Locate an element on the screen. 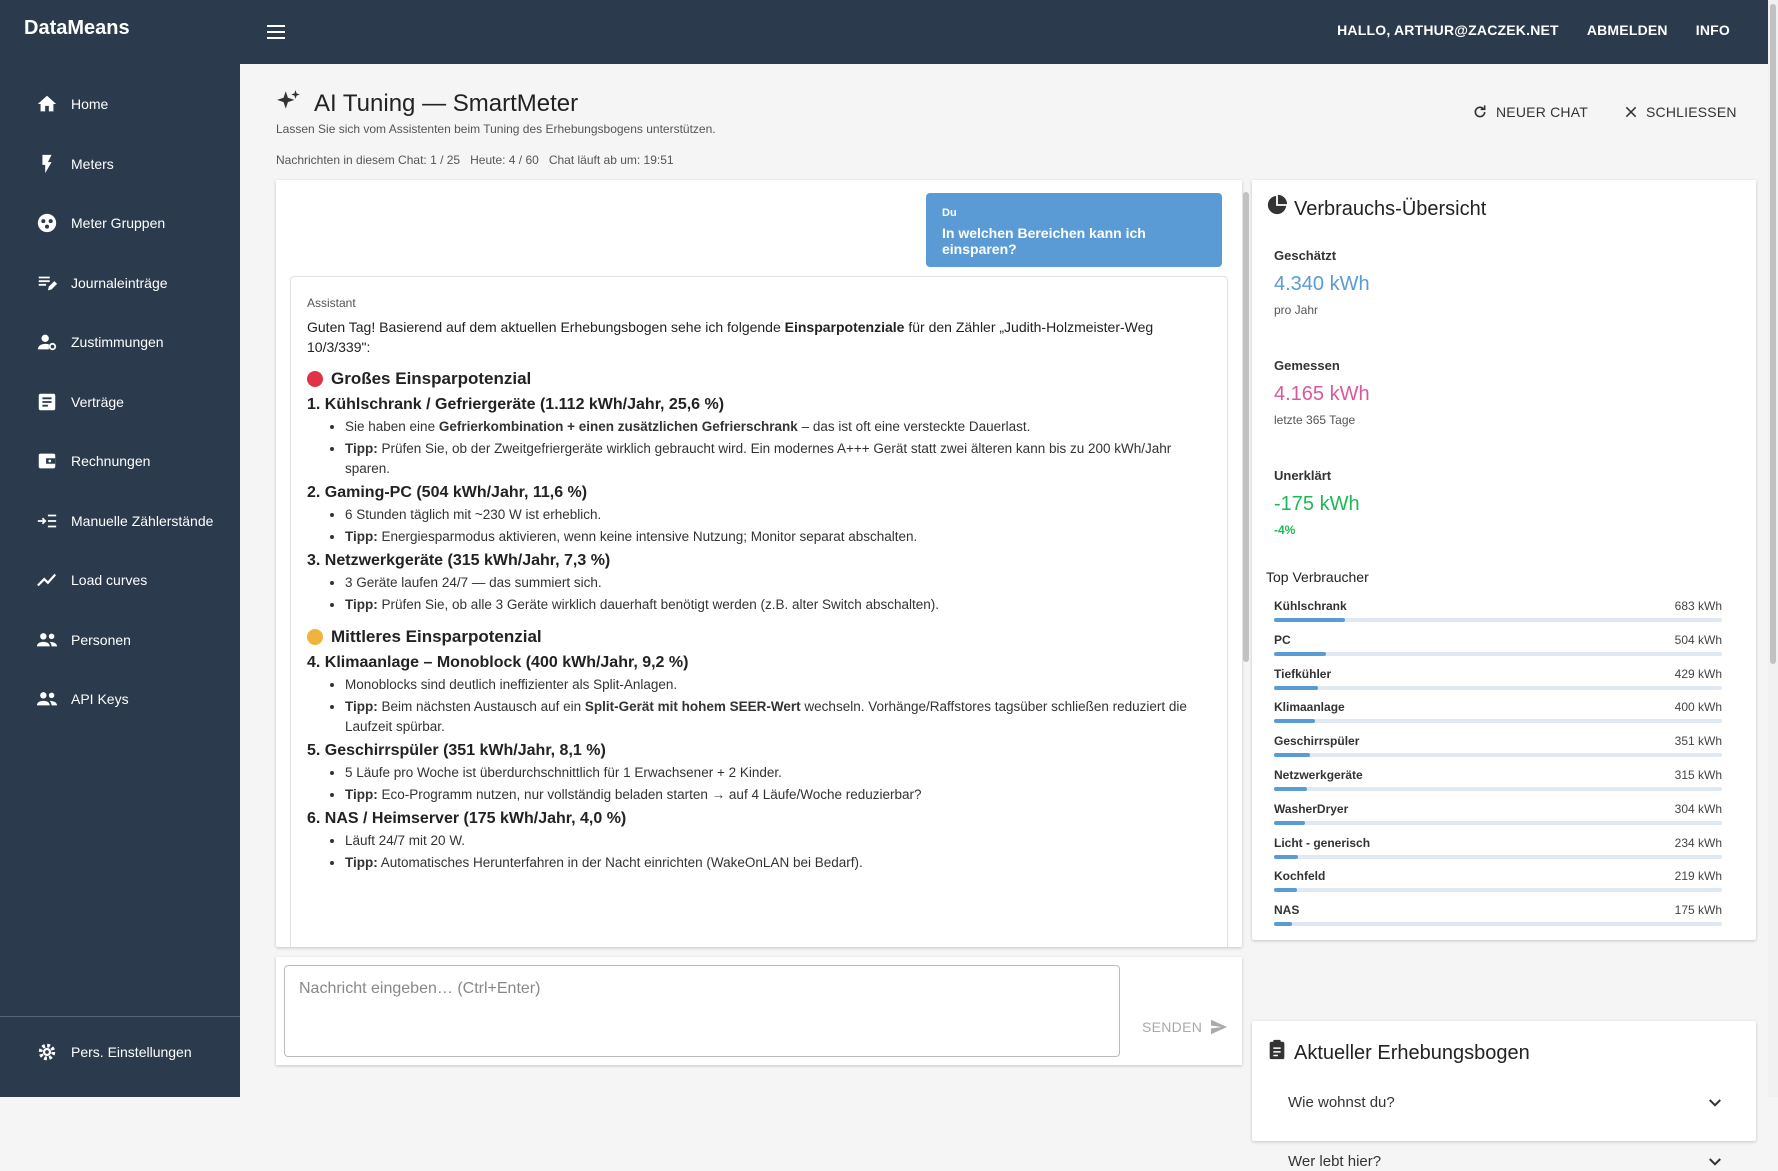  chat-scrollbar is located at coordinates (1246, 563).